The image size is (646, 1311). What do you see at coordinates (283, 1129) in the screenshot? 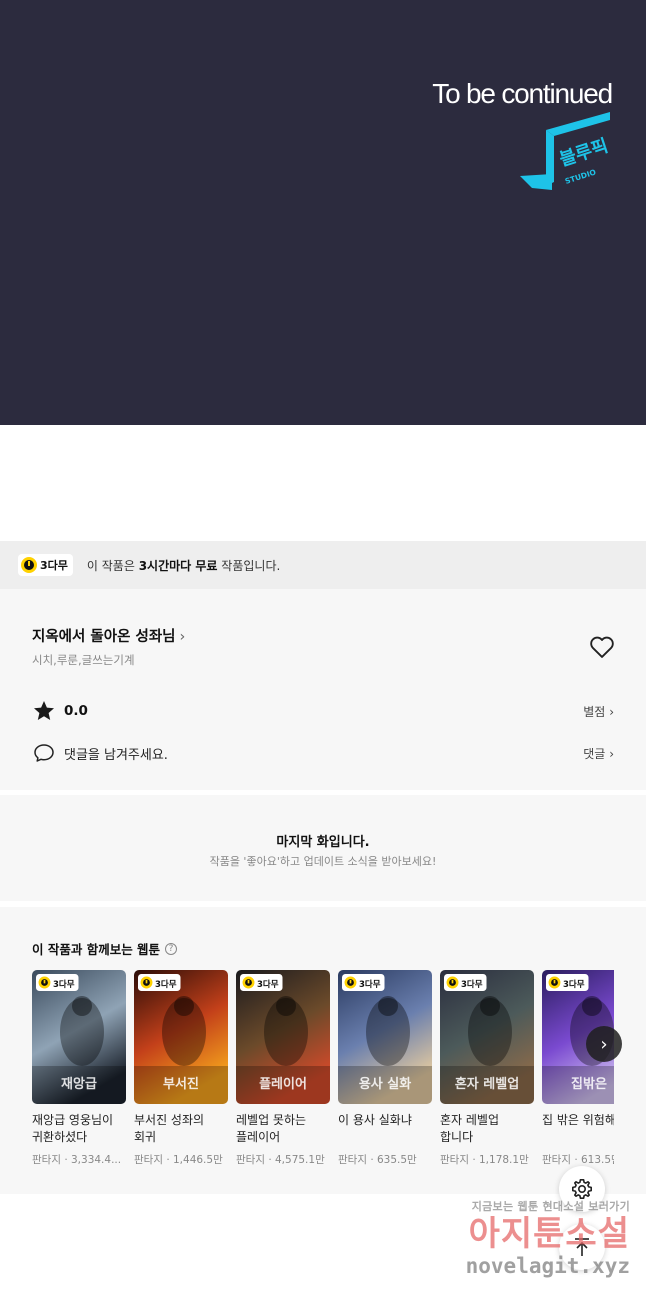
I see `recommendation-title: 레벨업 못하는 플레이어` at bounding box center [283, 1129].